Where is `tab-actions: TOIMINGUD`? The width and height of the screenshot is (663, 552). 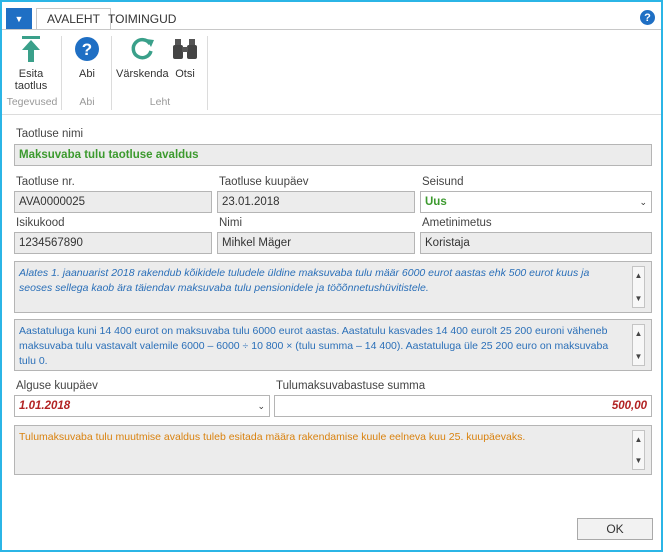
tab-actions: TOIMINGUD is located at coordinates (142, 19).